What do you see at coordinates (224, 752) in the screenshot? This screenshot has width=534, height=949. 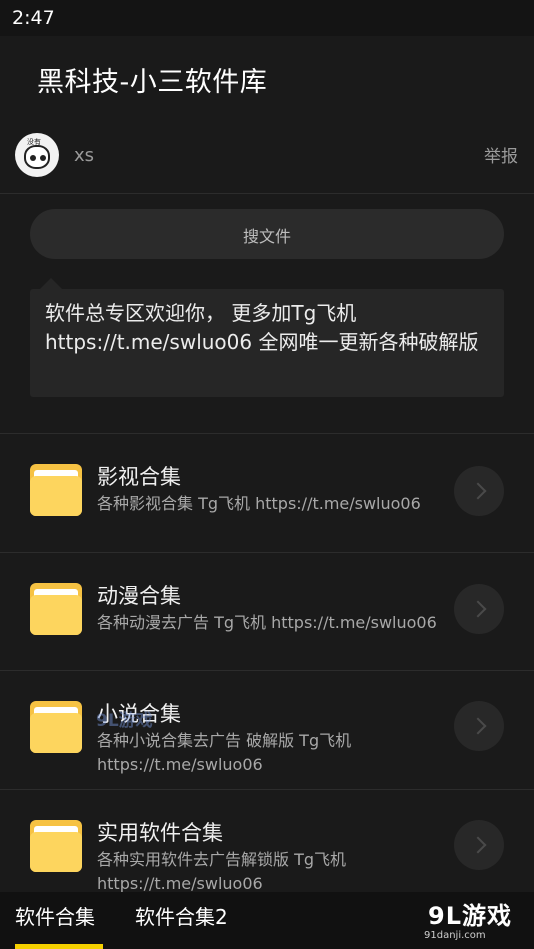 I see `list-item-desc: 各种小说合集去广告 破解版 Tg飞机 https://t.me/swluo06` at bounding box center [224, 752].